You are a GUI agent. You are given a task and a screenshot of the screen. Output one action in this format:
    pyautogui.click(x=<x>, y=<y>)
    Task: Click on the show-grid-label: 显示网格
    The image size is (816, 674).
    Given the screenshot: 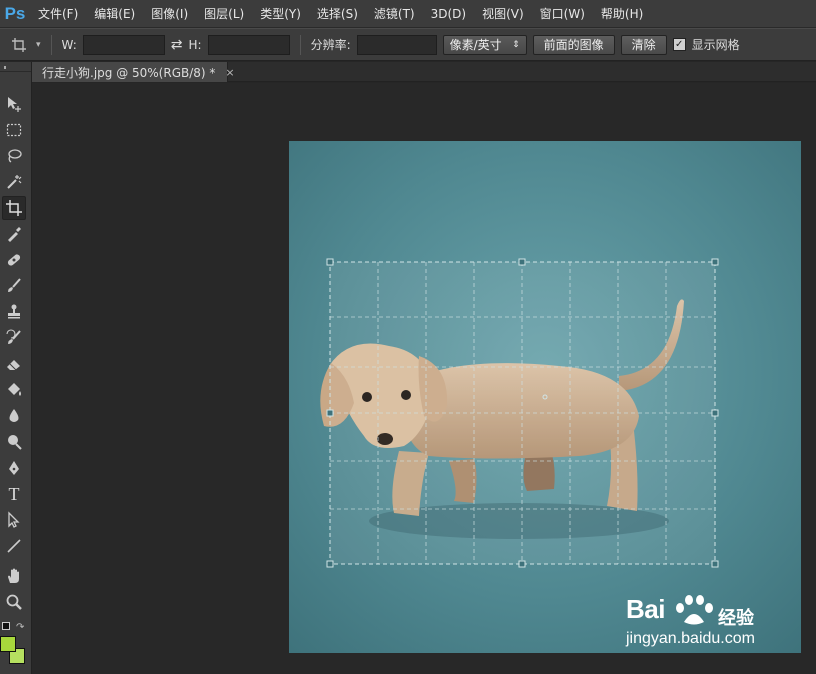 What is the action you would take?
    pyautogui.click(x=715, y=45)
    